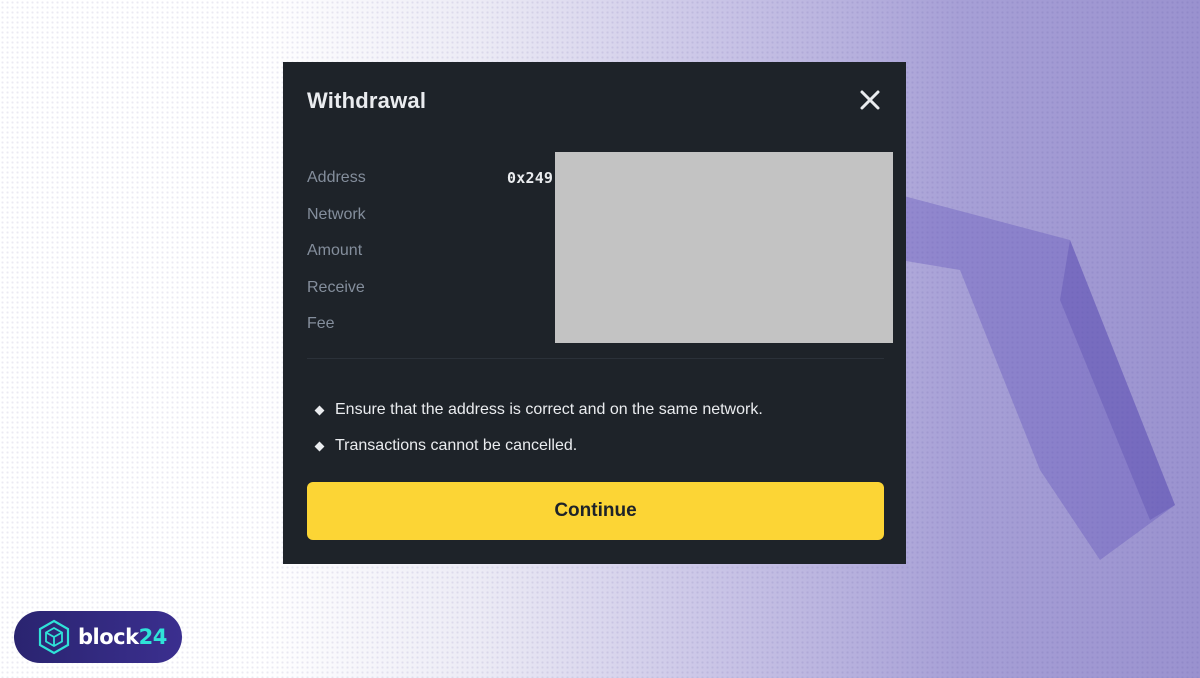 Image resolution: width=1200 pixels, height=678 pixels. What do you see at coordinates (367, 100) in the screenshot?
I see `dialog-title: Withdrawal` at bounding box center [367, 100].